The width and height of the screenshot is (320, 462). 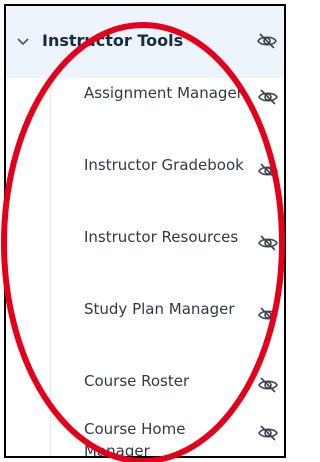 What do you see at coordinates (145, 259) in the screenshot?
I see `list-item-instructor-resources: Instructor Resources` at bounding box center [145, 259].